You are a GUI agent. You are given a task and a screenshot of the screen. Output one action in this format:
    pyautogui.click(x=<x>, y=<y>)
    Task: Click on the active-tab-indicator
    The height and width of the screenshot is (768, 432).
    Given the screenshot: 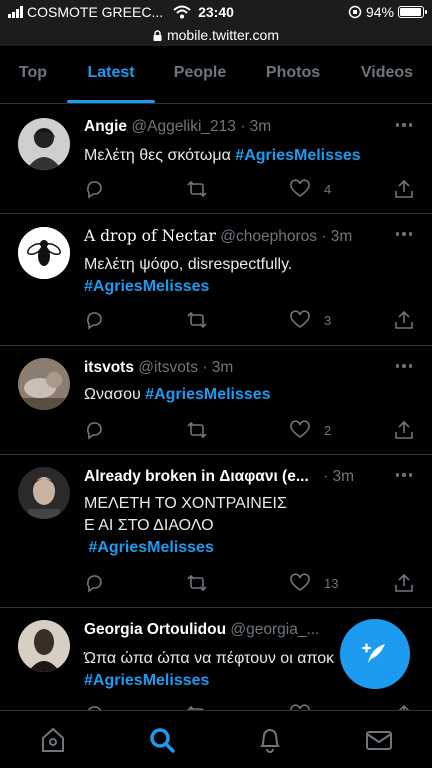 What is the action you would take?
    pyautogui.click(x=111, y=101)
    